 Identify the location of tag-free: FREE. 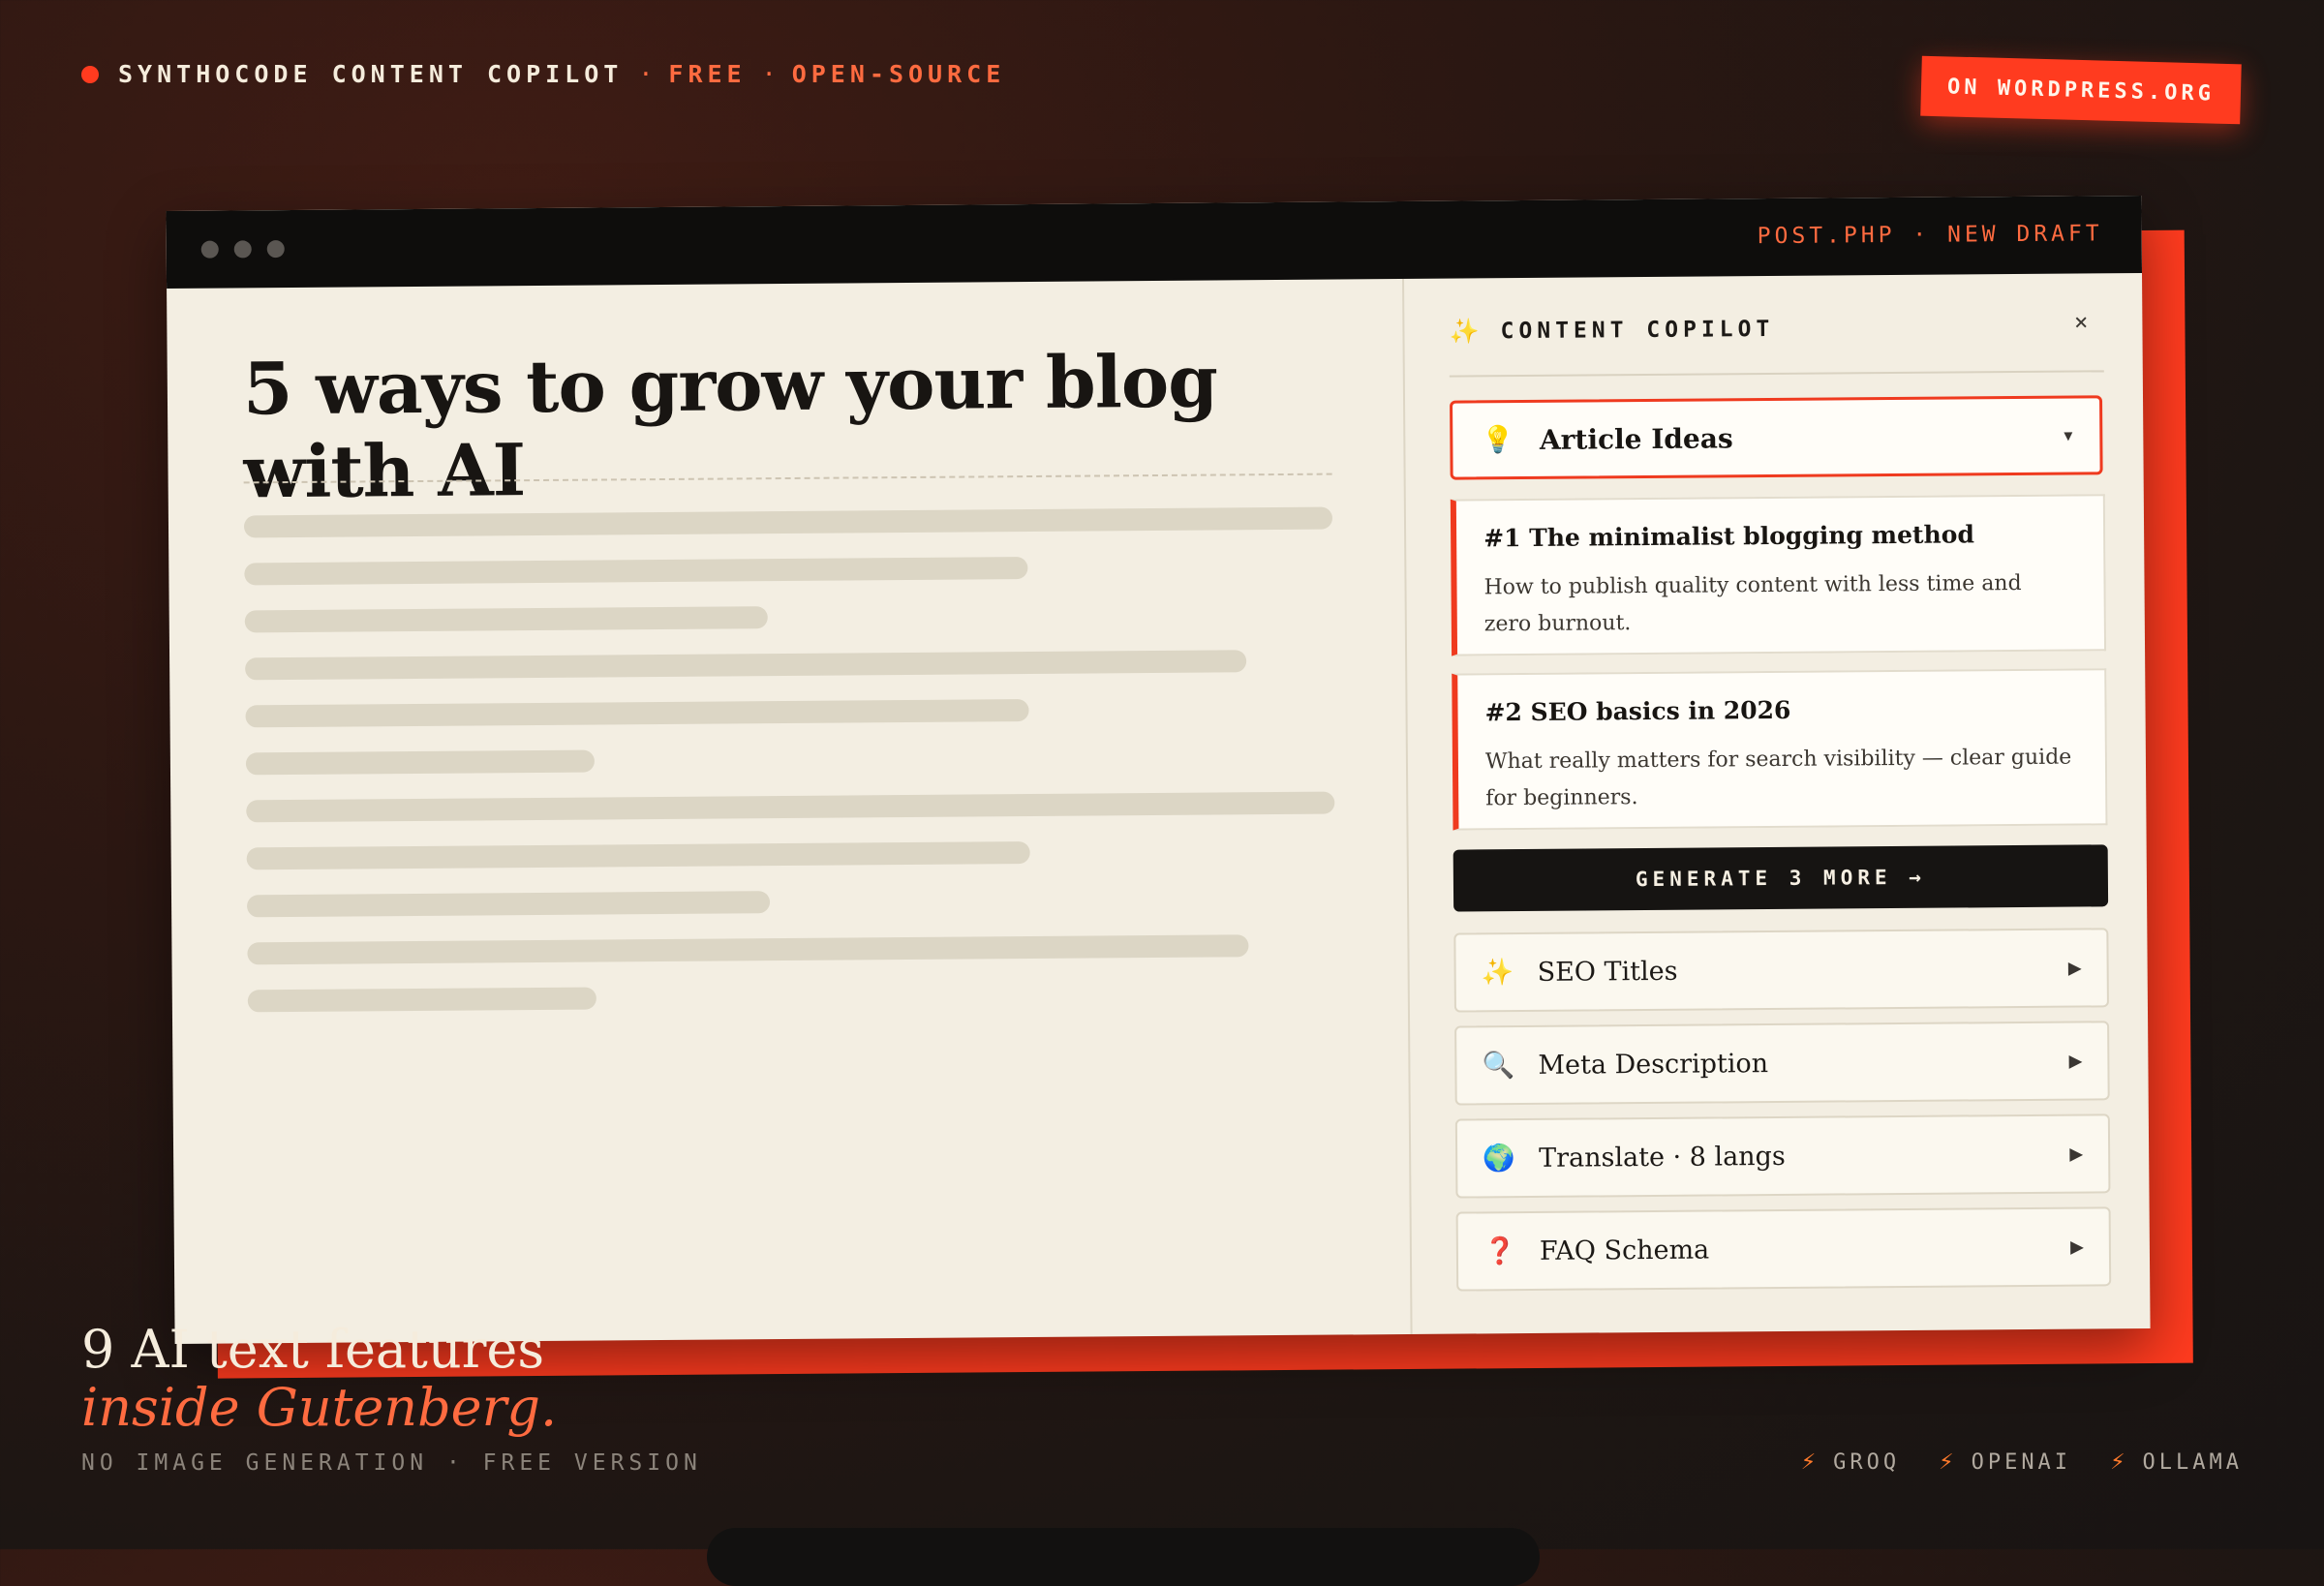
(708, 74).